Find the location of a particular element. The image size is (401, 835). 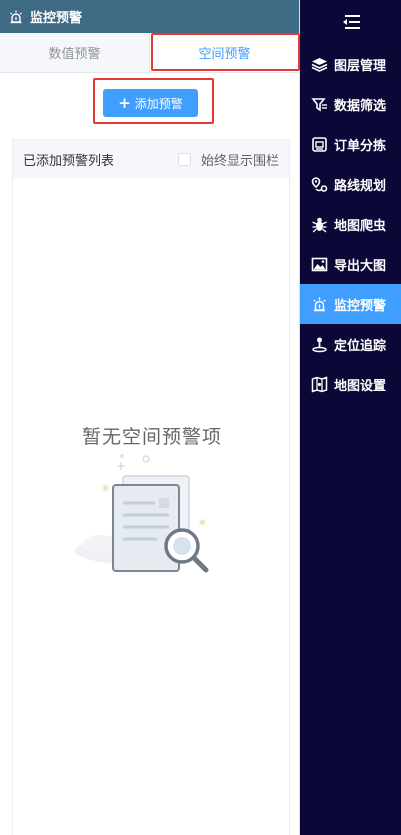

nav-item-monitor-warning: 监控预警 is located at coordinates (350, 304).